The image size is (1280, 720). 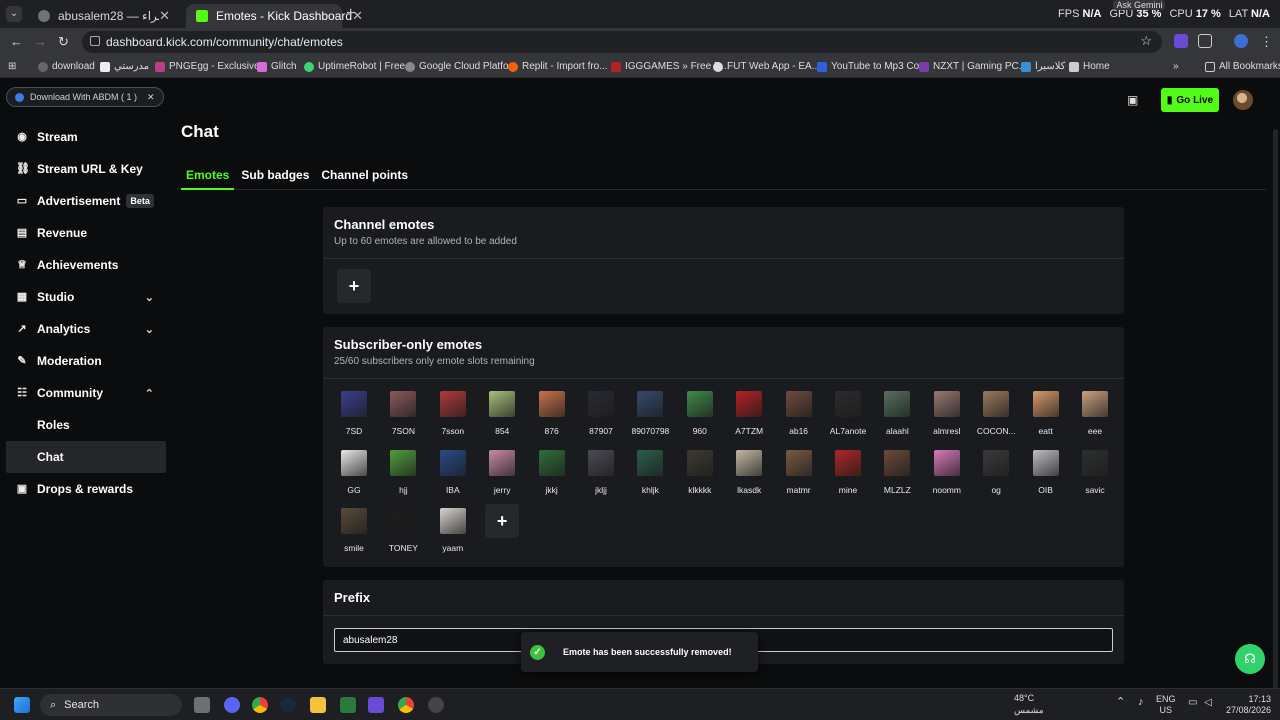 What do you see at coordinates (753, 477) in the screenshot?
I see `emote-tile: lkasdk` at bounding box center [753, 477].